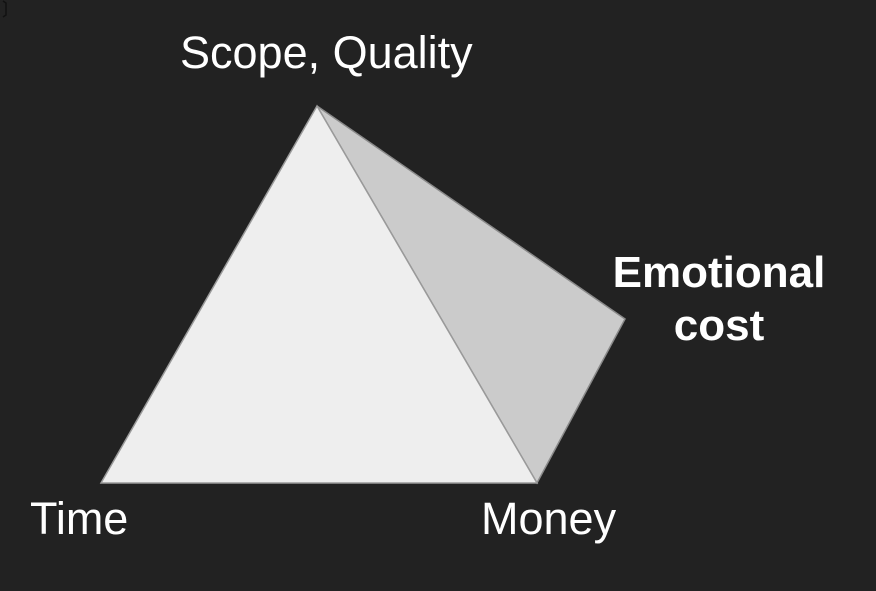 Image resolution: width=876 pixels, height=591 pixels. I want to click on text-cursor-icon, so click(4, 9).